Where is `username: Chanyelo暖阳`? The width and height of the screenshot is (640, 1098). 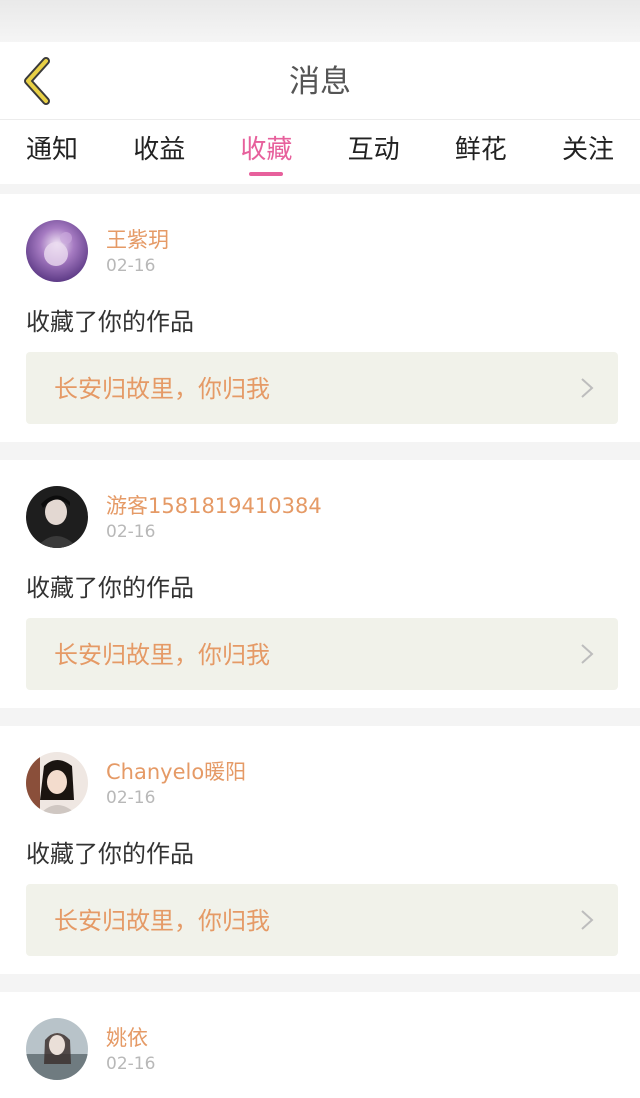 username: Chanyelo暖阳 is located at coordinates (176, 771).